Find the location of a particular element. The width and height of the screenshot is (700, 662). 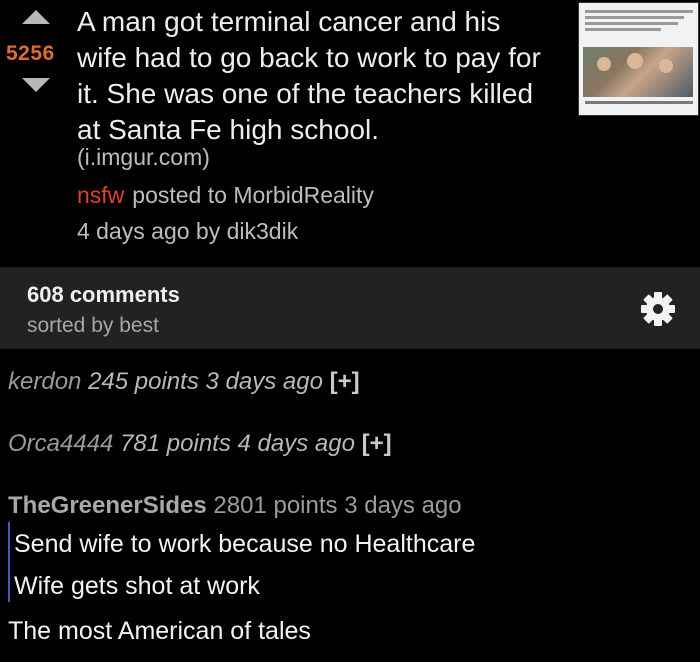

gear-icon is located at coordinates (658, 309).